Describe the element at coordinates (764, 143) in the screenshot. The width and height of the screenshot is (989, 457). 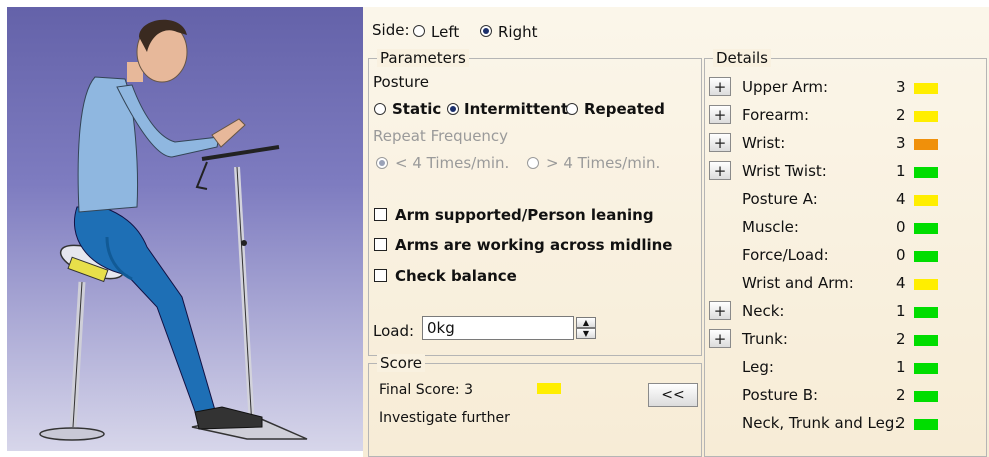
I see `detail-label: Wrist:` at that location.